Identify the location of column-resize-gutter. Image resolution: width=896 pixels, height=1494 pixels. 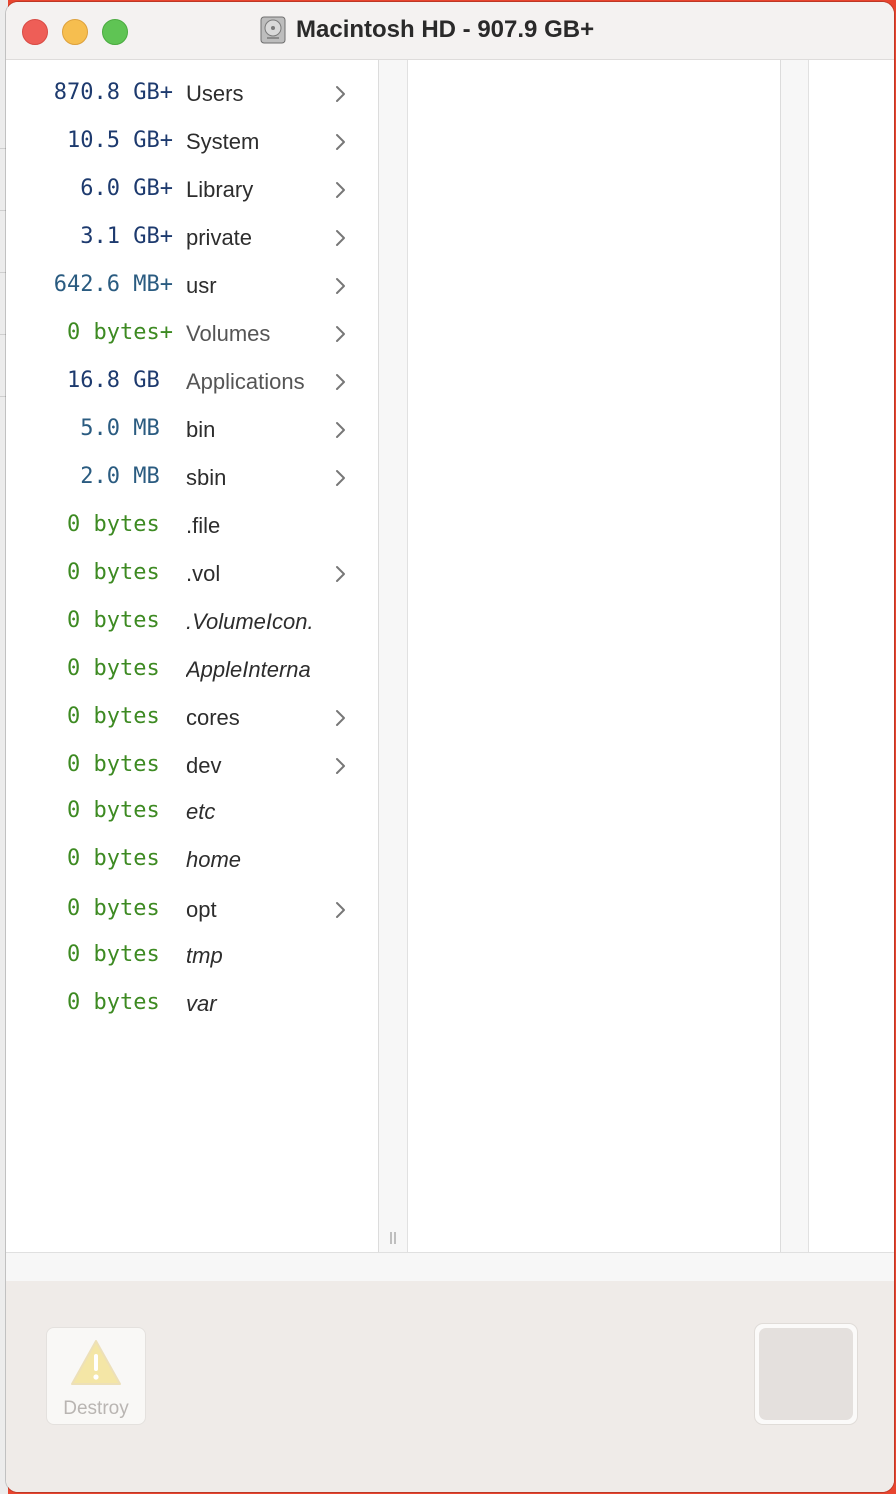
(393, 656).